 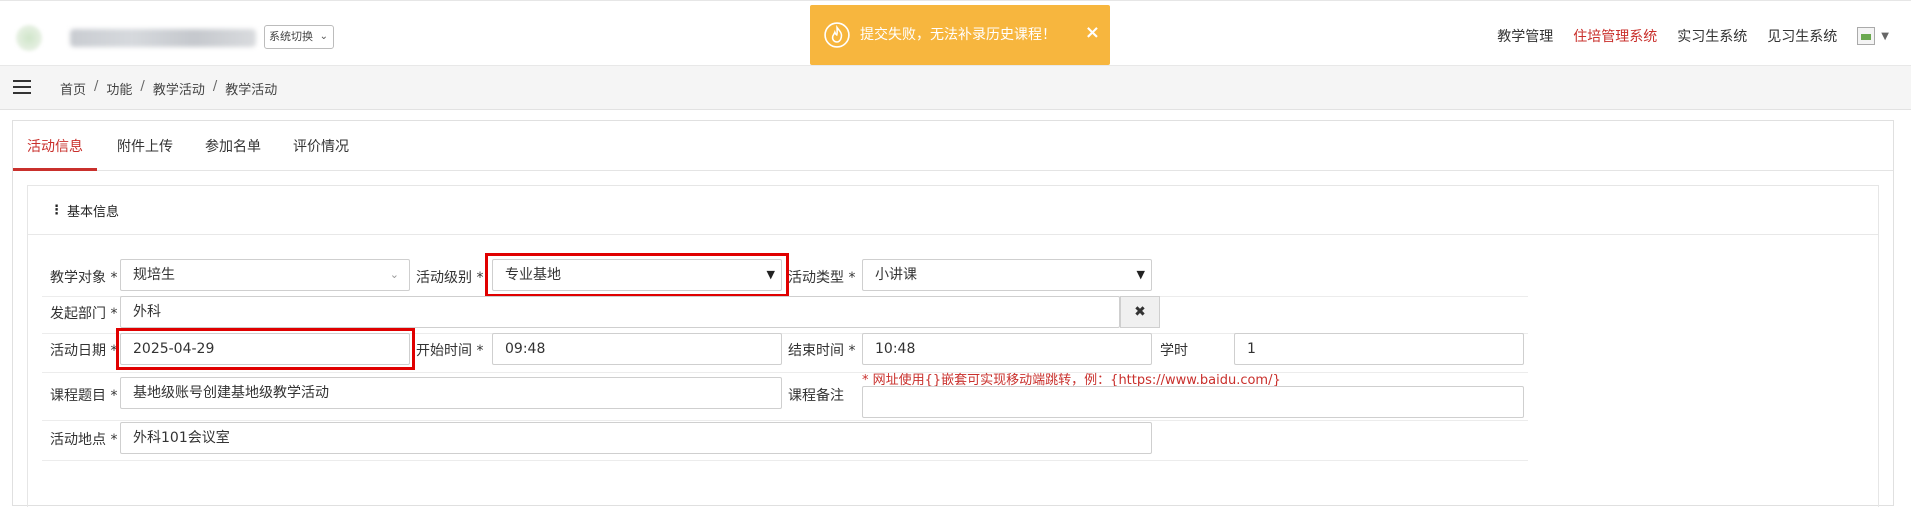 I want to click on nav-trainee-system: 见习生系统, so click(x=1802, y=36).